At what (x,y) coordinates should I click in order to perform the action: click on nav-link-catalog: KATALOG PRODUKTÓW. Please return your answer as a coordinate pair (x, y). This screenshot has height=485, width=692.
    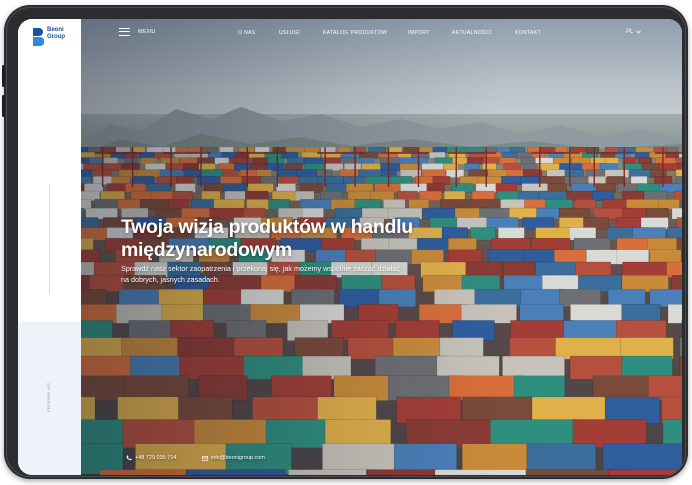
    Looking at the image, I should click on (355, 33).